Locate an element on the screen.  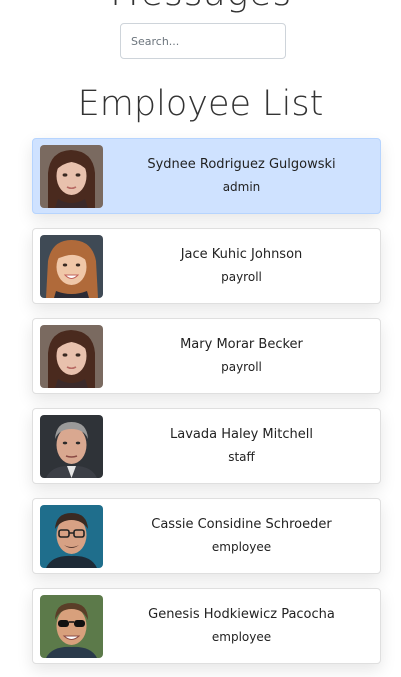
employee-info: Lavada Haley Mitchell staff is located at coordinates (241, 446).